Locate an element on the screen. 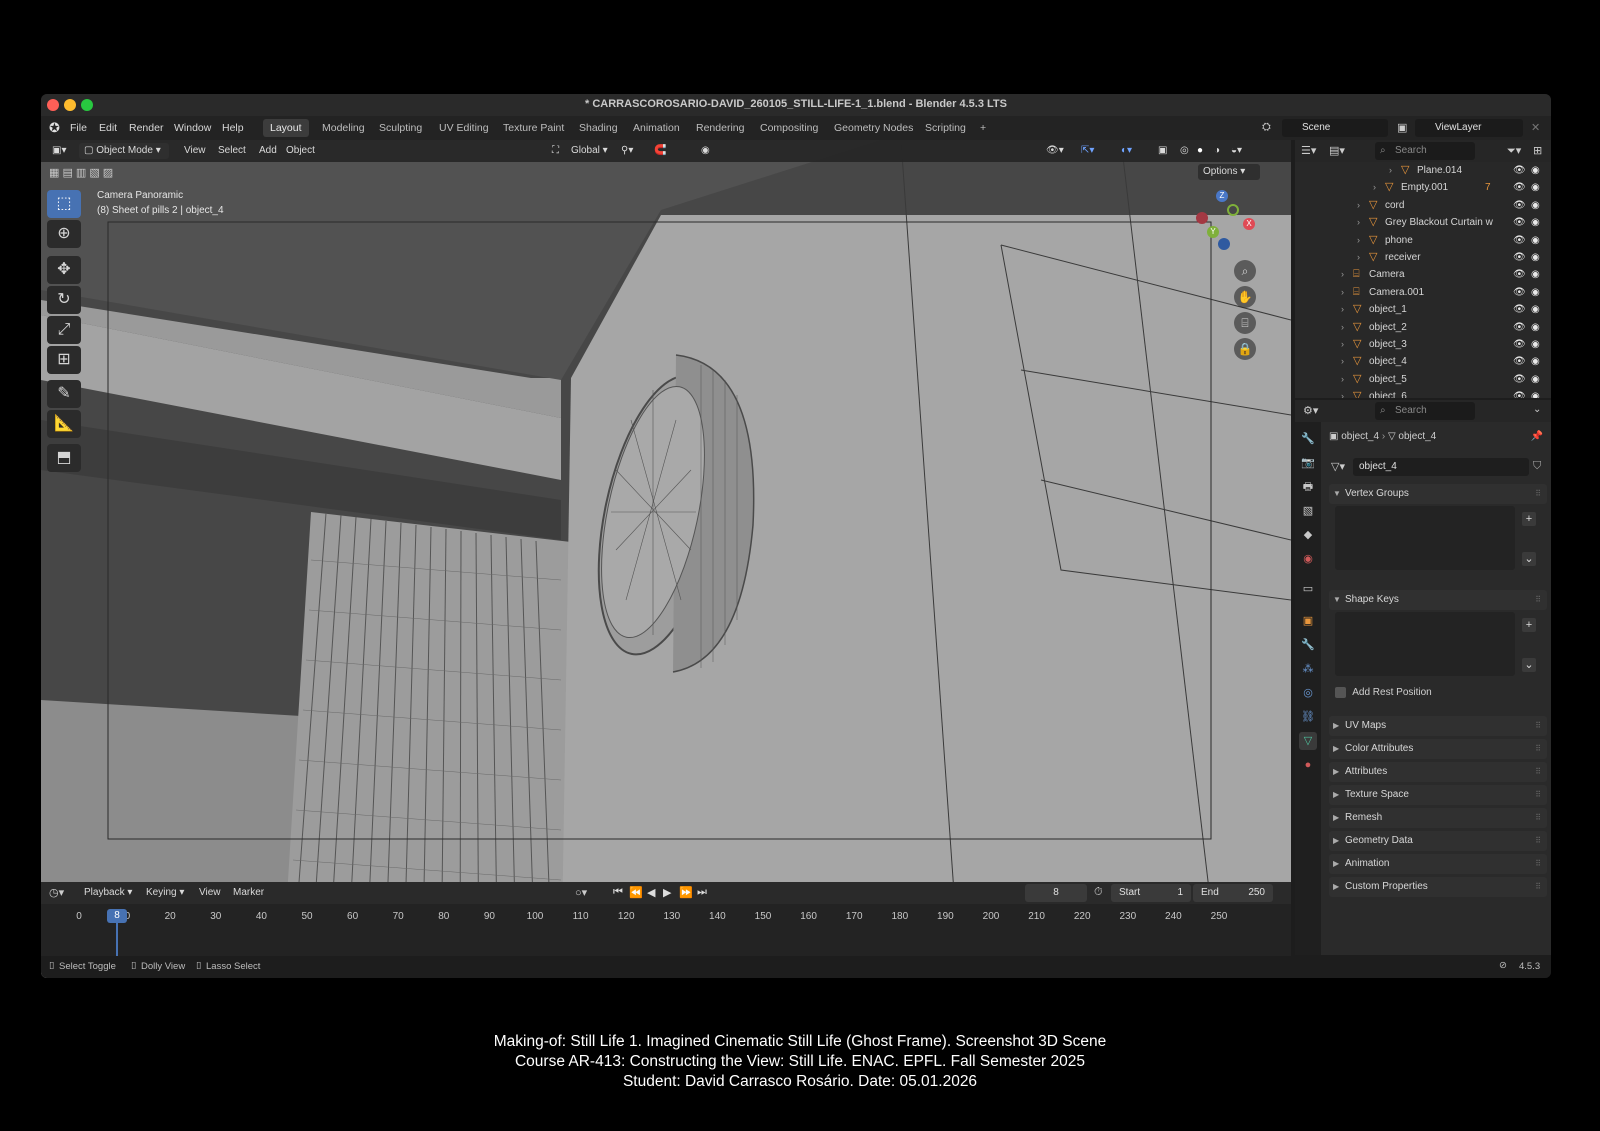 The height and width of the screenshot is (1131, 1600). navigation-gizmo: Z X Y is located at coordinates (1226, 225).